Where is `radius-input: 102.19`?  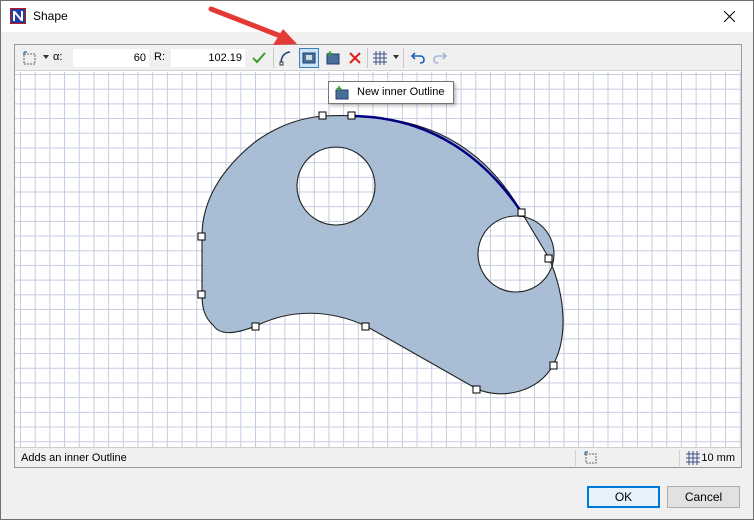
radius-input: 102.19 is located at coordinates (208, 58).